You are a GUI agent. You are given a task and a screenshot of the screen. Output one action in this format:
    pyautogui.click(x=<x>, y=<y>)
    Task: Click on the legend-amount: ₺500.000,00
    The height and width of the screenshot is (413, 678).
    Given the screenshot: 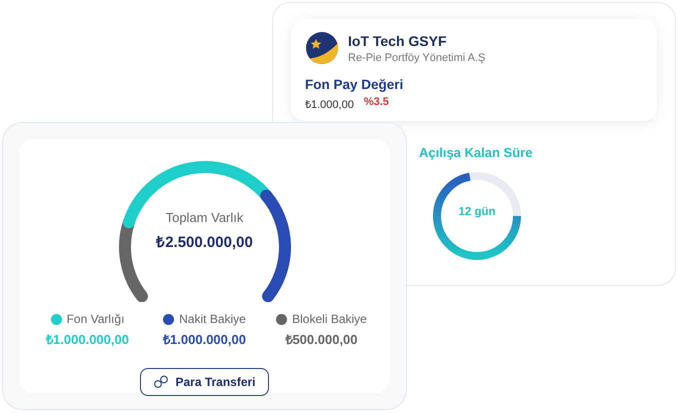 What is the action you would take?
    pyautogui.click(x=321, y=339)
    